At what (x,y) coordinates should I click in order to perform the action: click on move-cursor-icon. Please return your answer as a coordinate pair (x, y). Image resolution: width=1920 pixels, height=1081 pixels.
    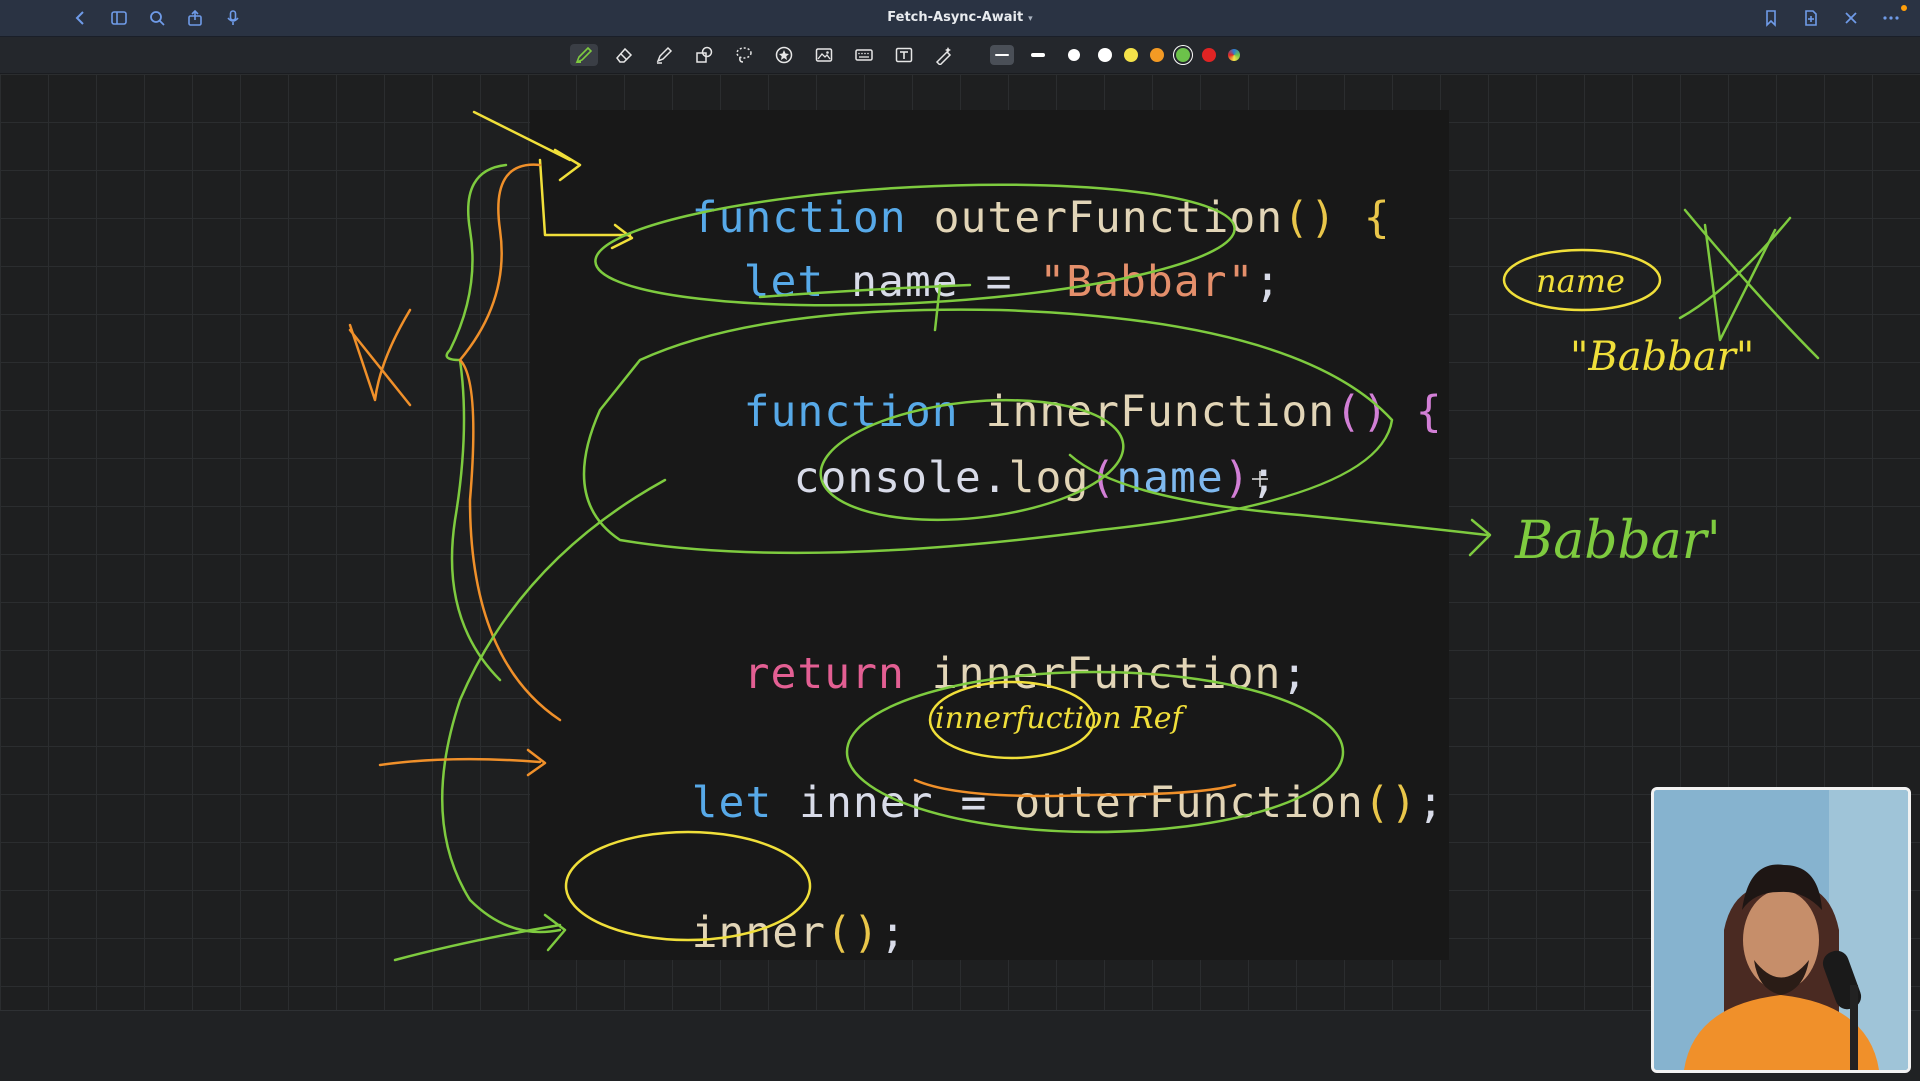
    Looking at the image, I should click on (1260, 479).